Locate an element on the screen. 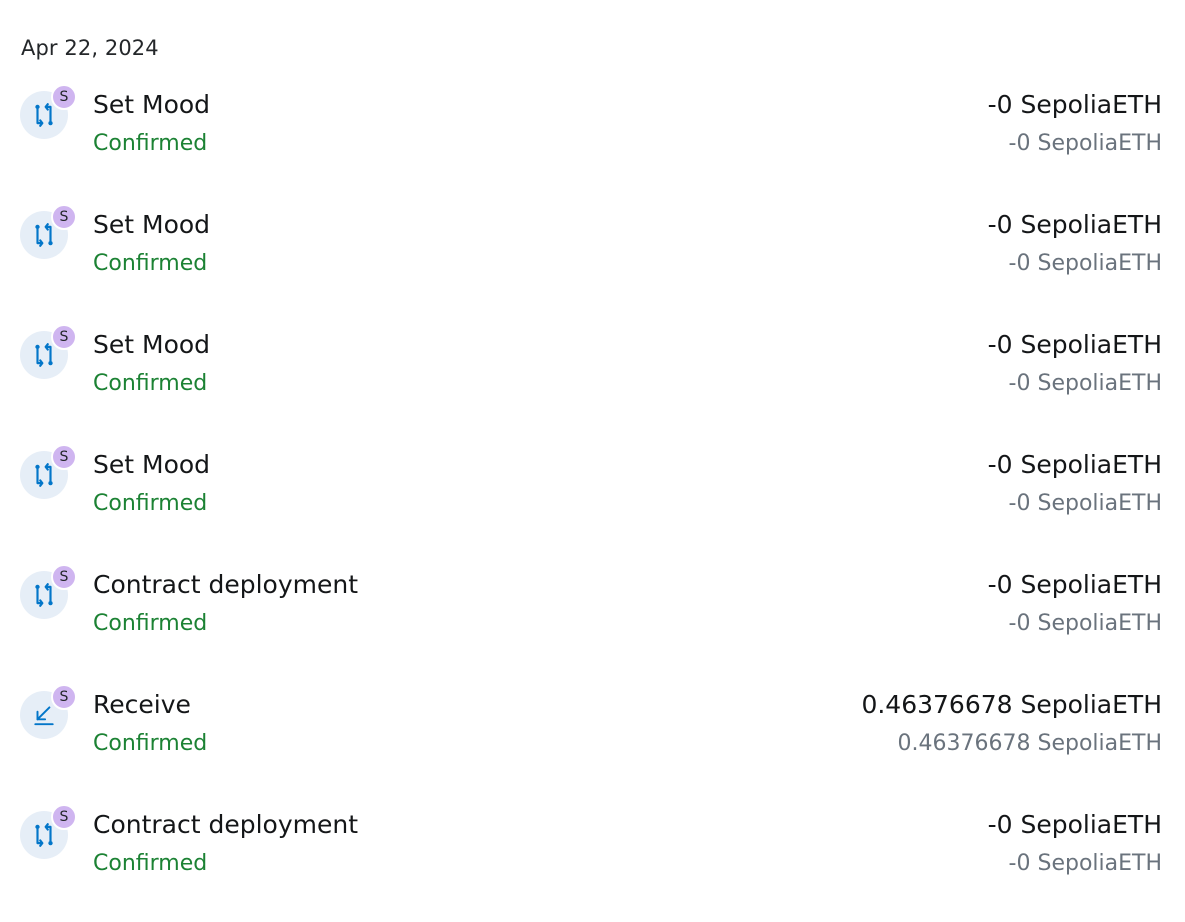 This screenshot has width=1185, height=922. transaction-secondary-amount: 0.46376678 SepoliaETH is located at coordinates (1029, 743).